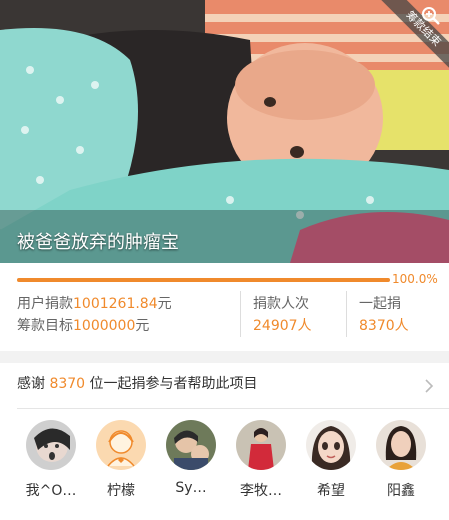  I want to click on zoom-in-icon, so click(431, 16).